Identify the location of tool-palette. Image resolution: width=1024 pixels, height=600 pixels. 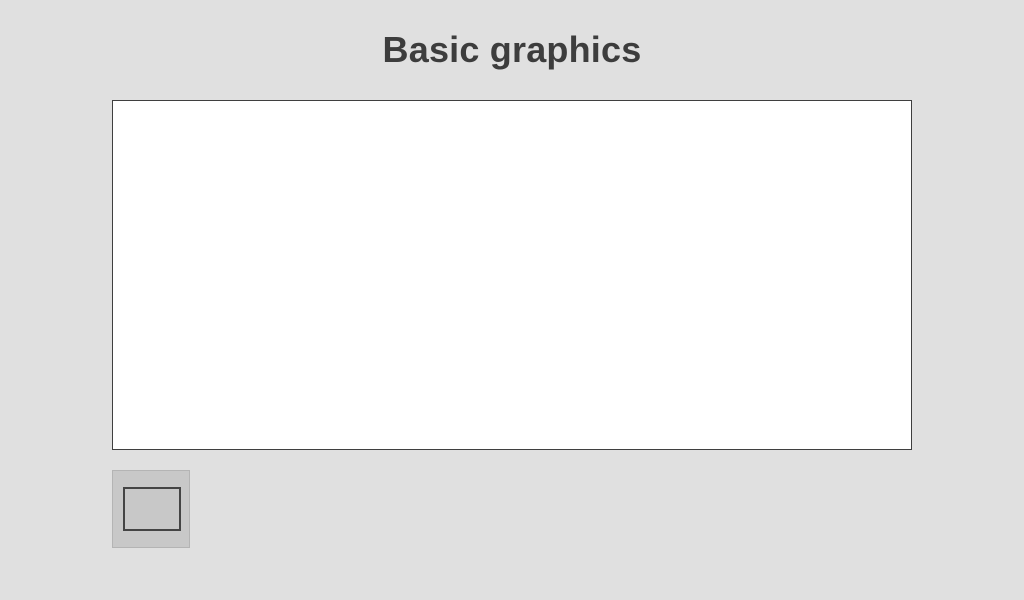
(151, 510).